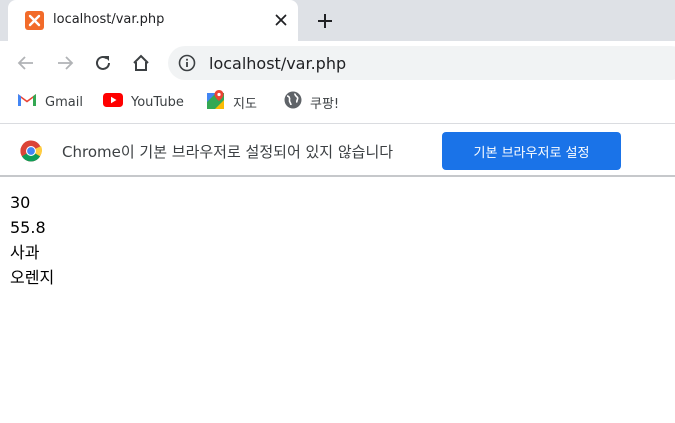  I want to click on tab-strip: localhost/var.php, so click(337, 20).